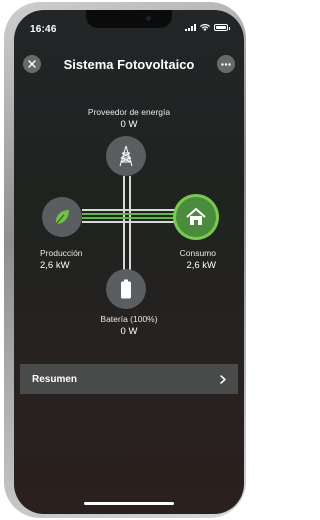  Describe the element at coordinates (129, 112) in the screenshot. I see `grid-label: Proveedor de energía` at that location.